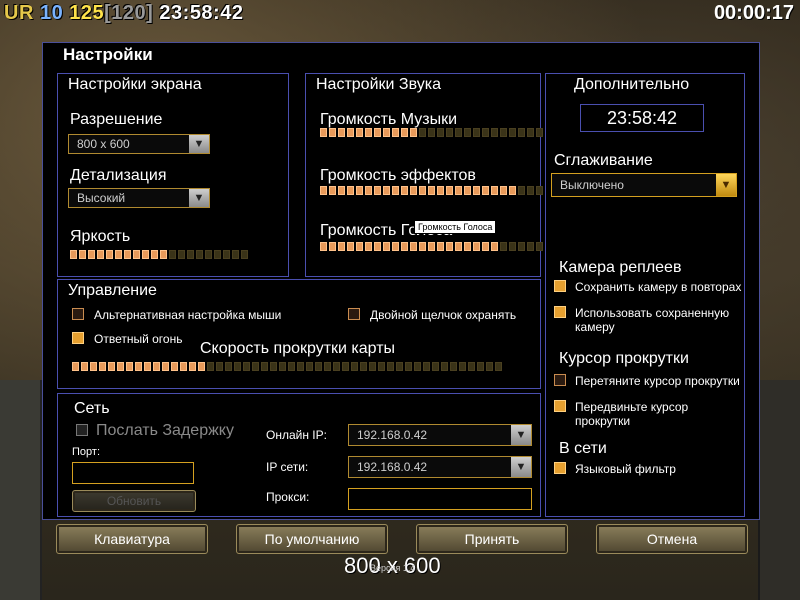  What do you see at coordinates (132, 539) in the screenshot?
I see `keyboard-button: Клавиатура` at bounding box center [132, 539].